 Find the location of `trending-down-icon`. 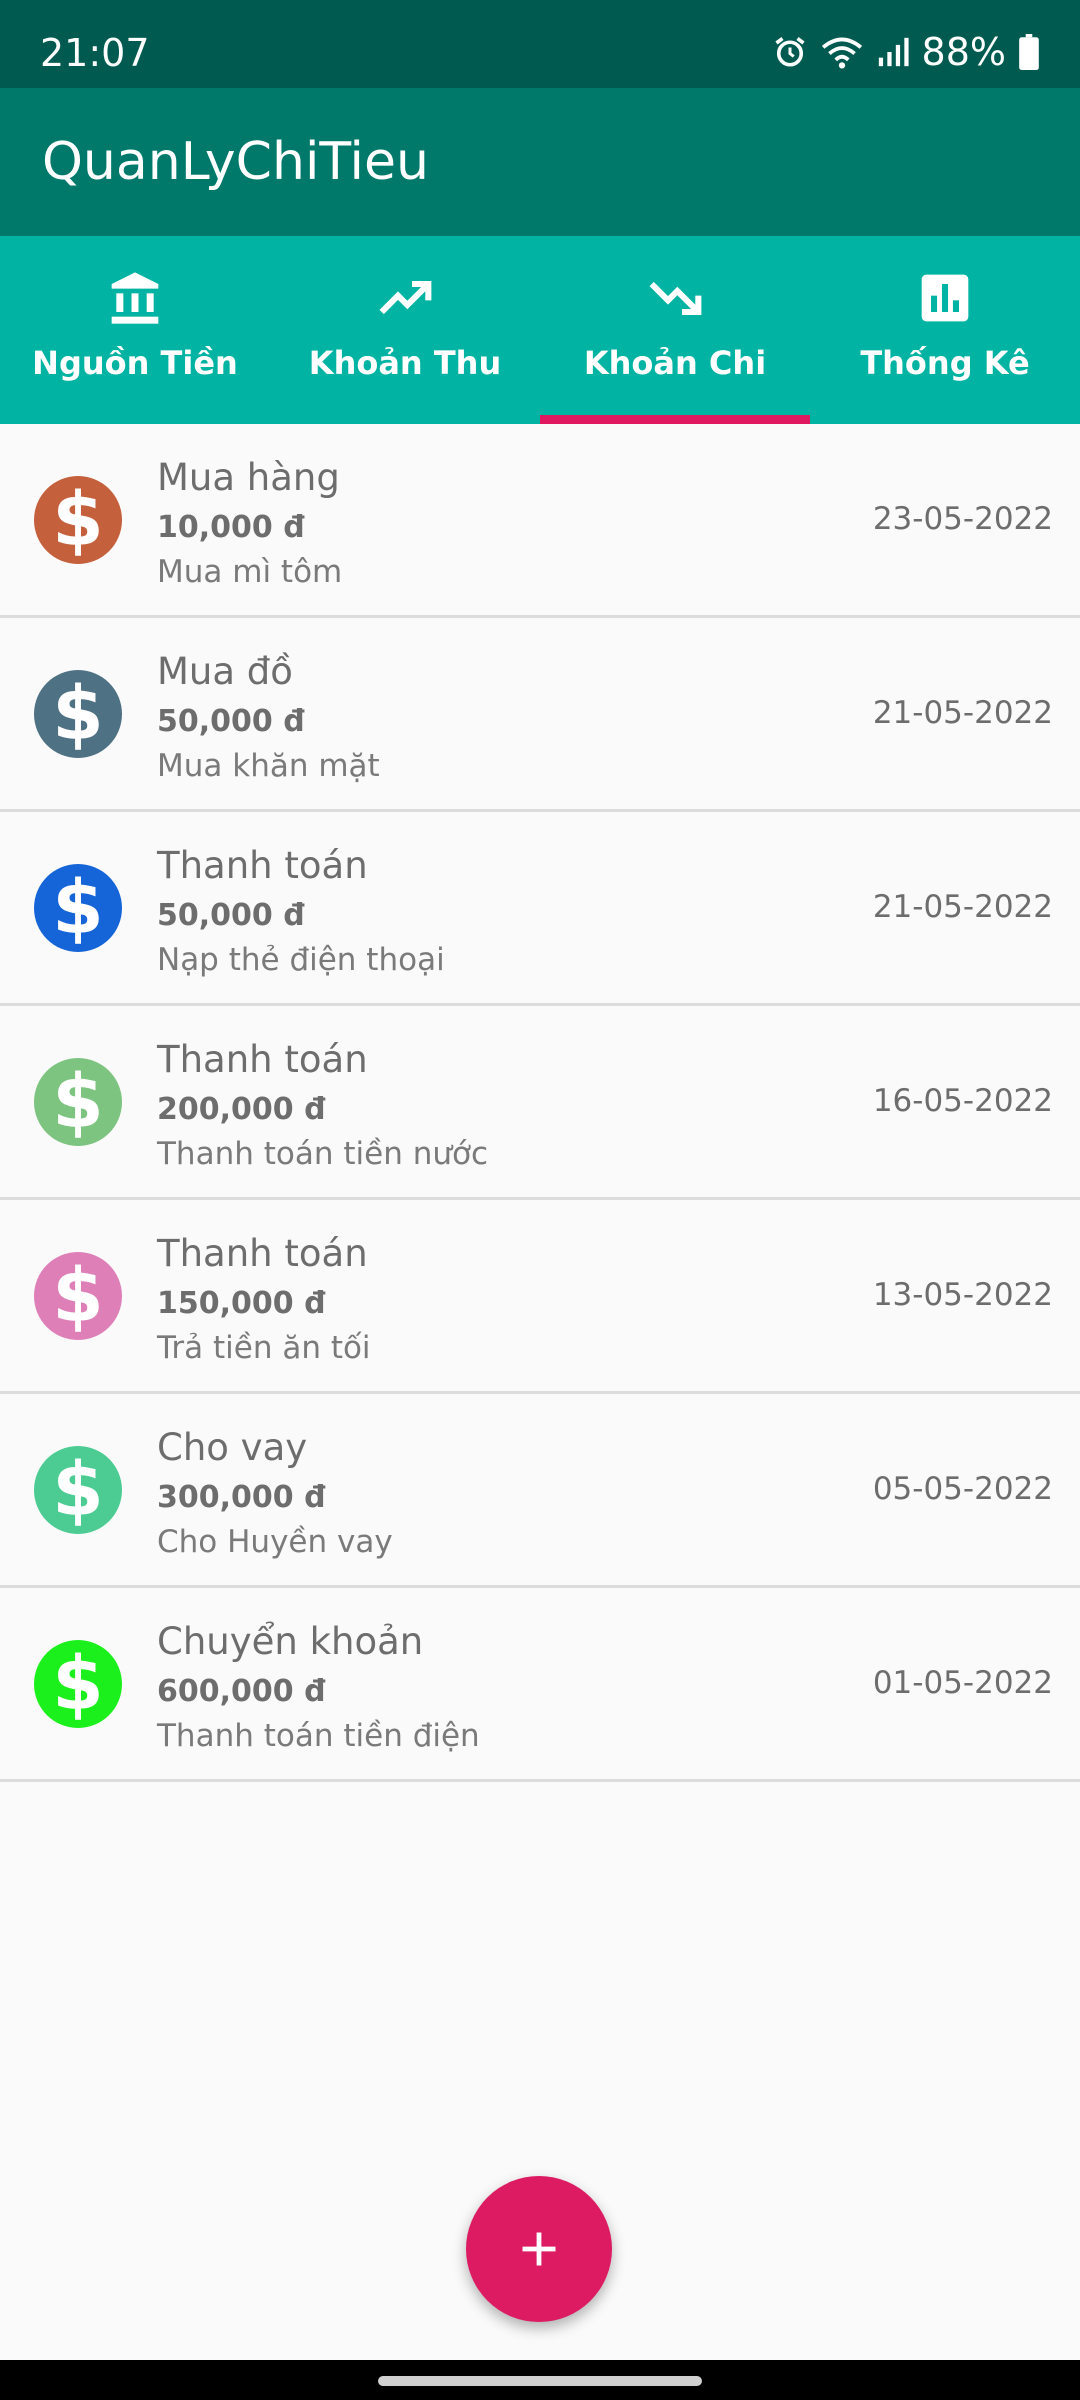

trending-down-icon is located at coordinates (675, 298).